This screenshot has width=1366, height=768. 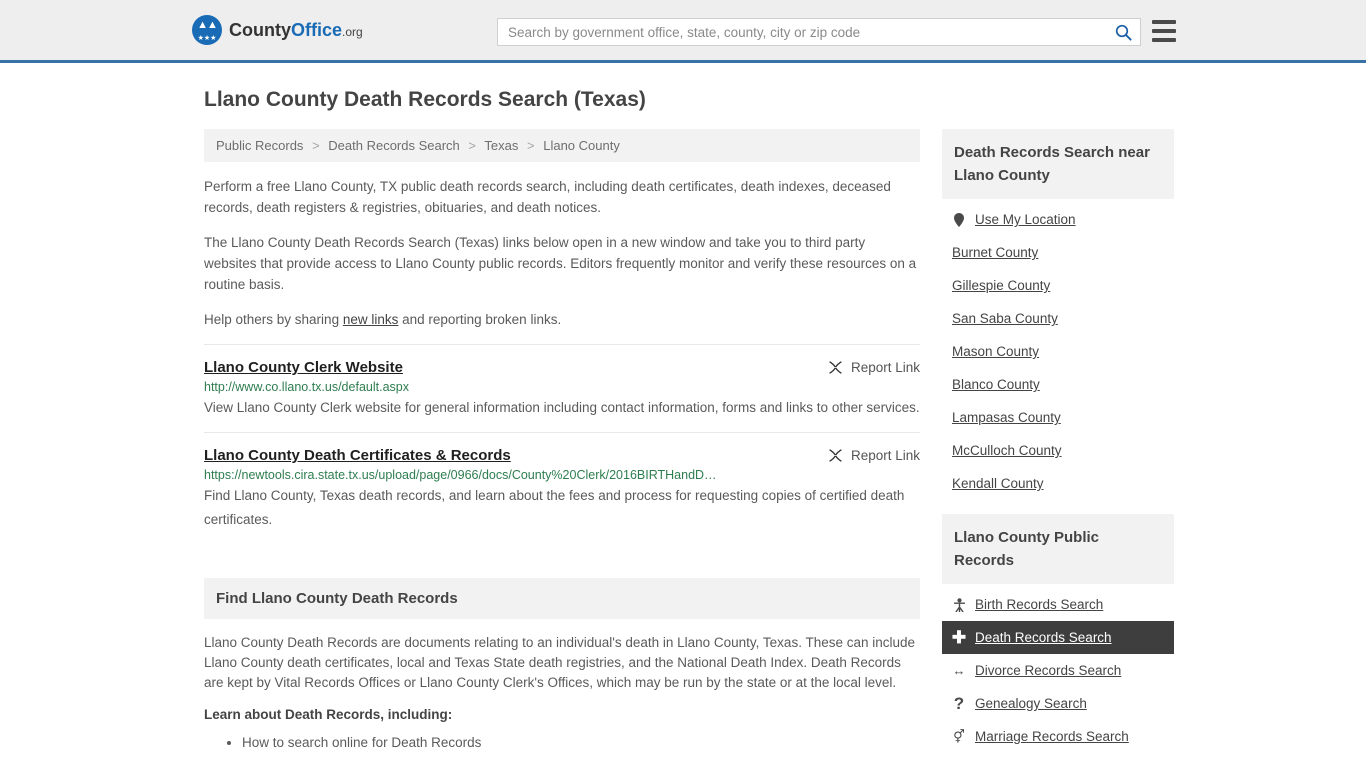 I want to click on sidebar-item-mason-county: Mason County, so click(x=1058, y=351).